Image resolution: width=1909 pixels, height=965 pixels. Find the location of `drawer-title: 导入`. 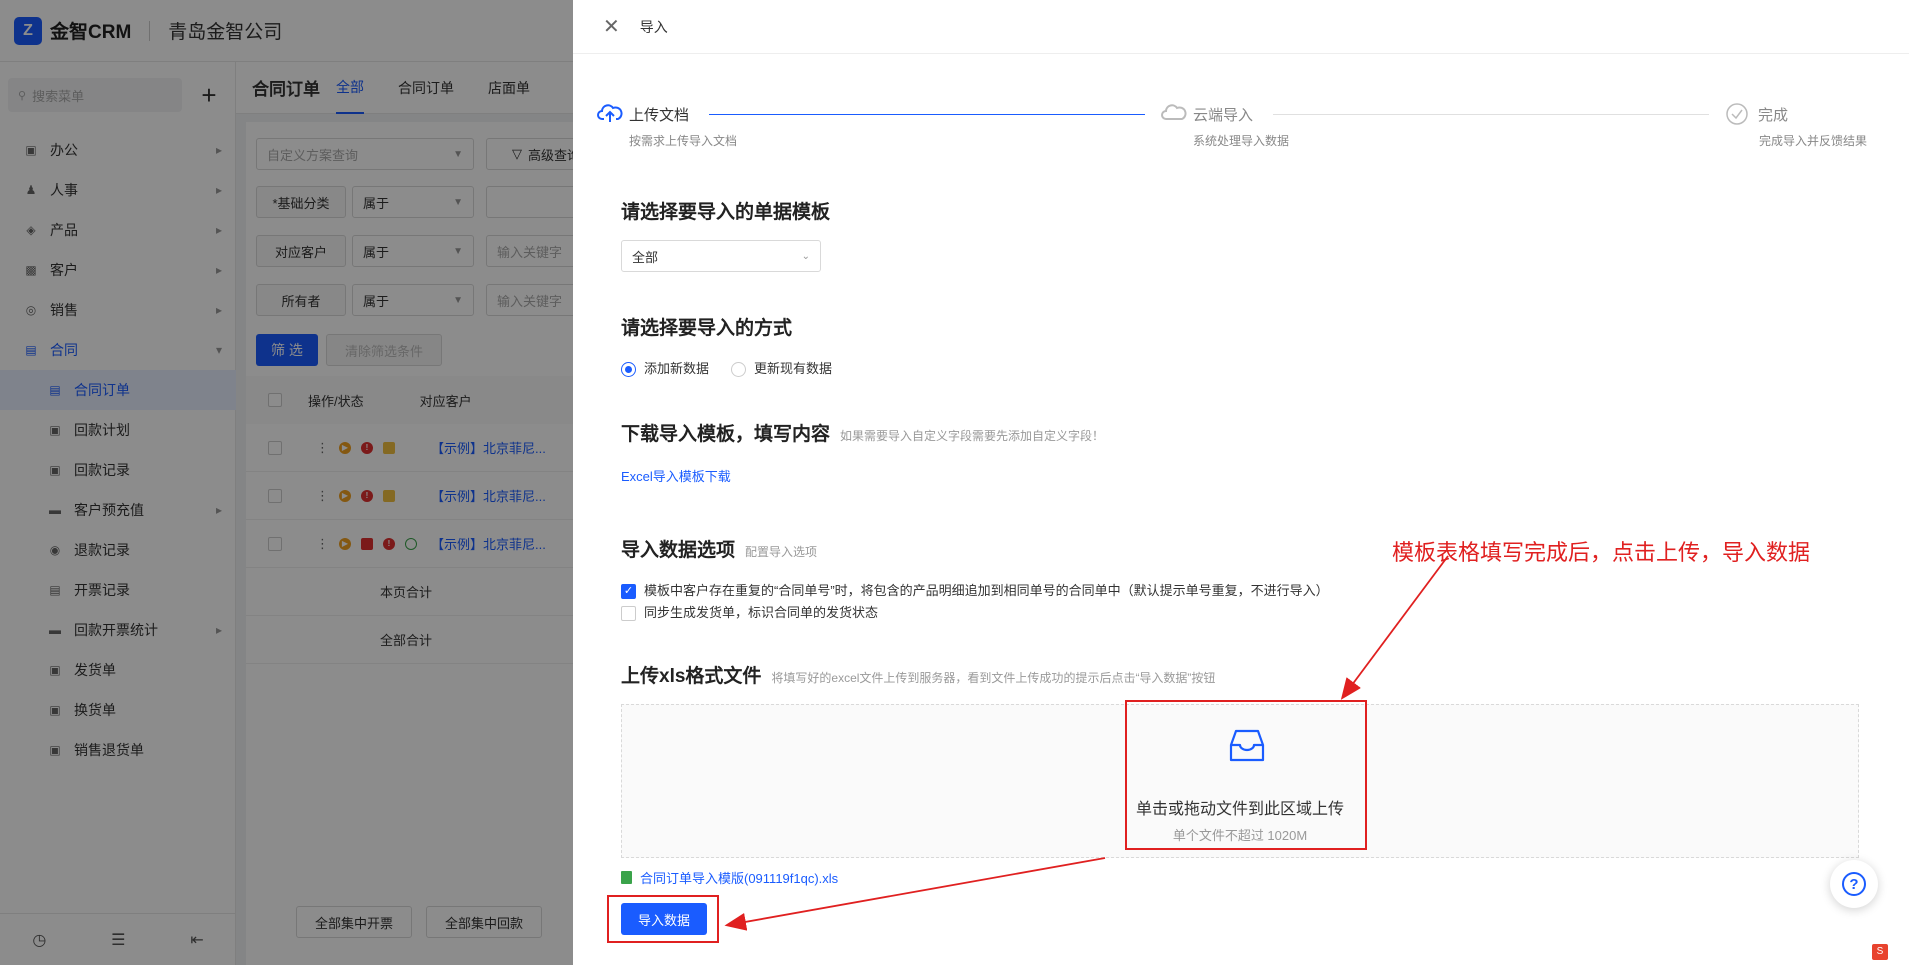

drawer-title: 导入 is located at coordinates (653, 26).